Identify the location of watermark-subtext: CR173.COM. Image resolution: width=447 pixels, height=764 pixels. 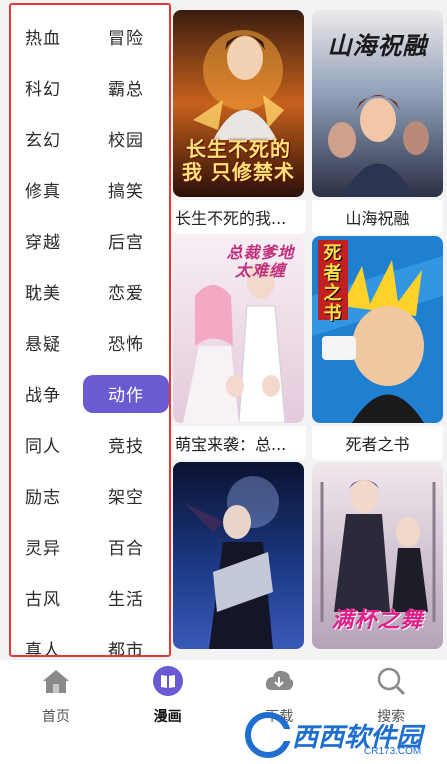
(393, 751).